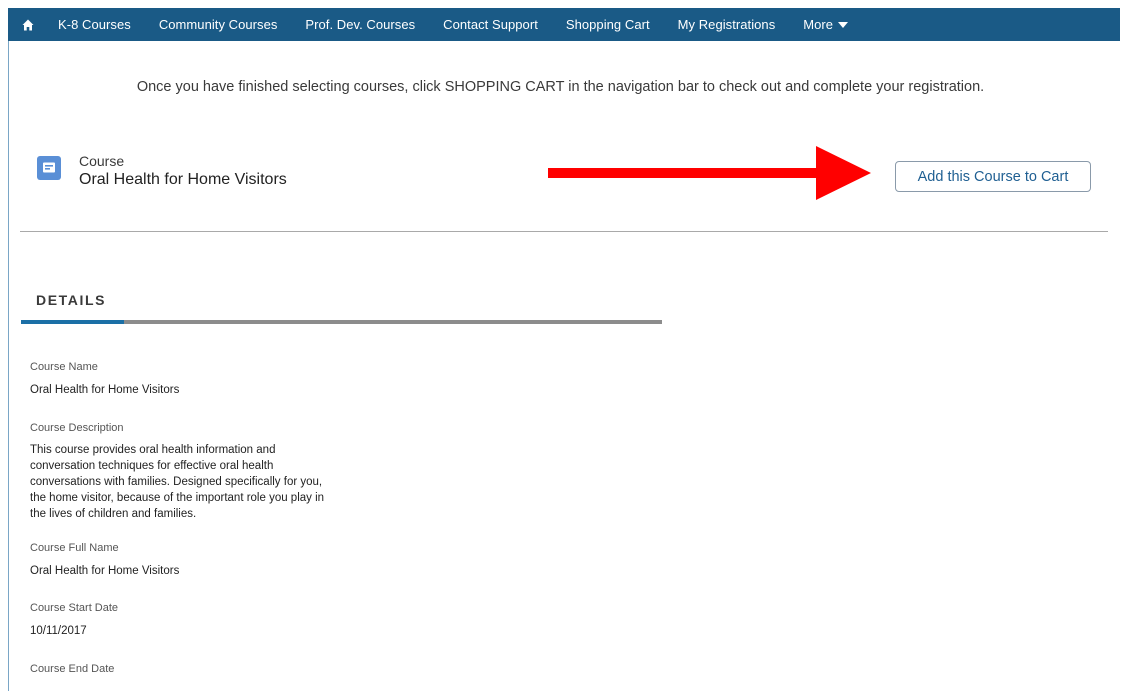 Image resolution: width=1121 pixels, height=691 pixels. What do you see at coordinates (218, 24) in the screenshot?
I see `nav-community-courses: Community Courses` at bounding box center [218, 24].